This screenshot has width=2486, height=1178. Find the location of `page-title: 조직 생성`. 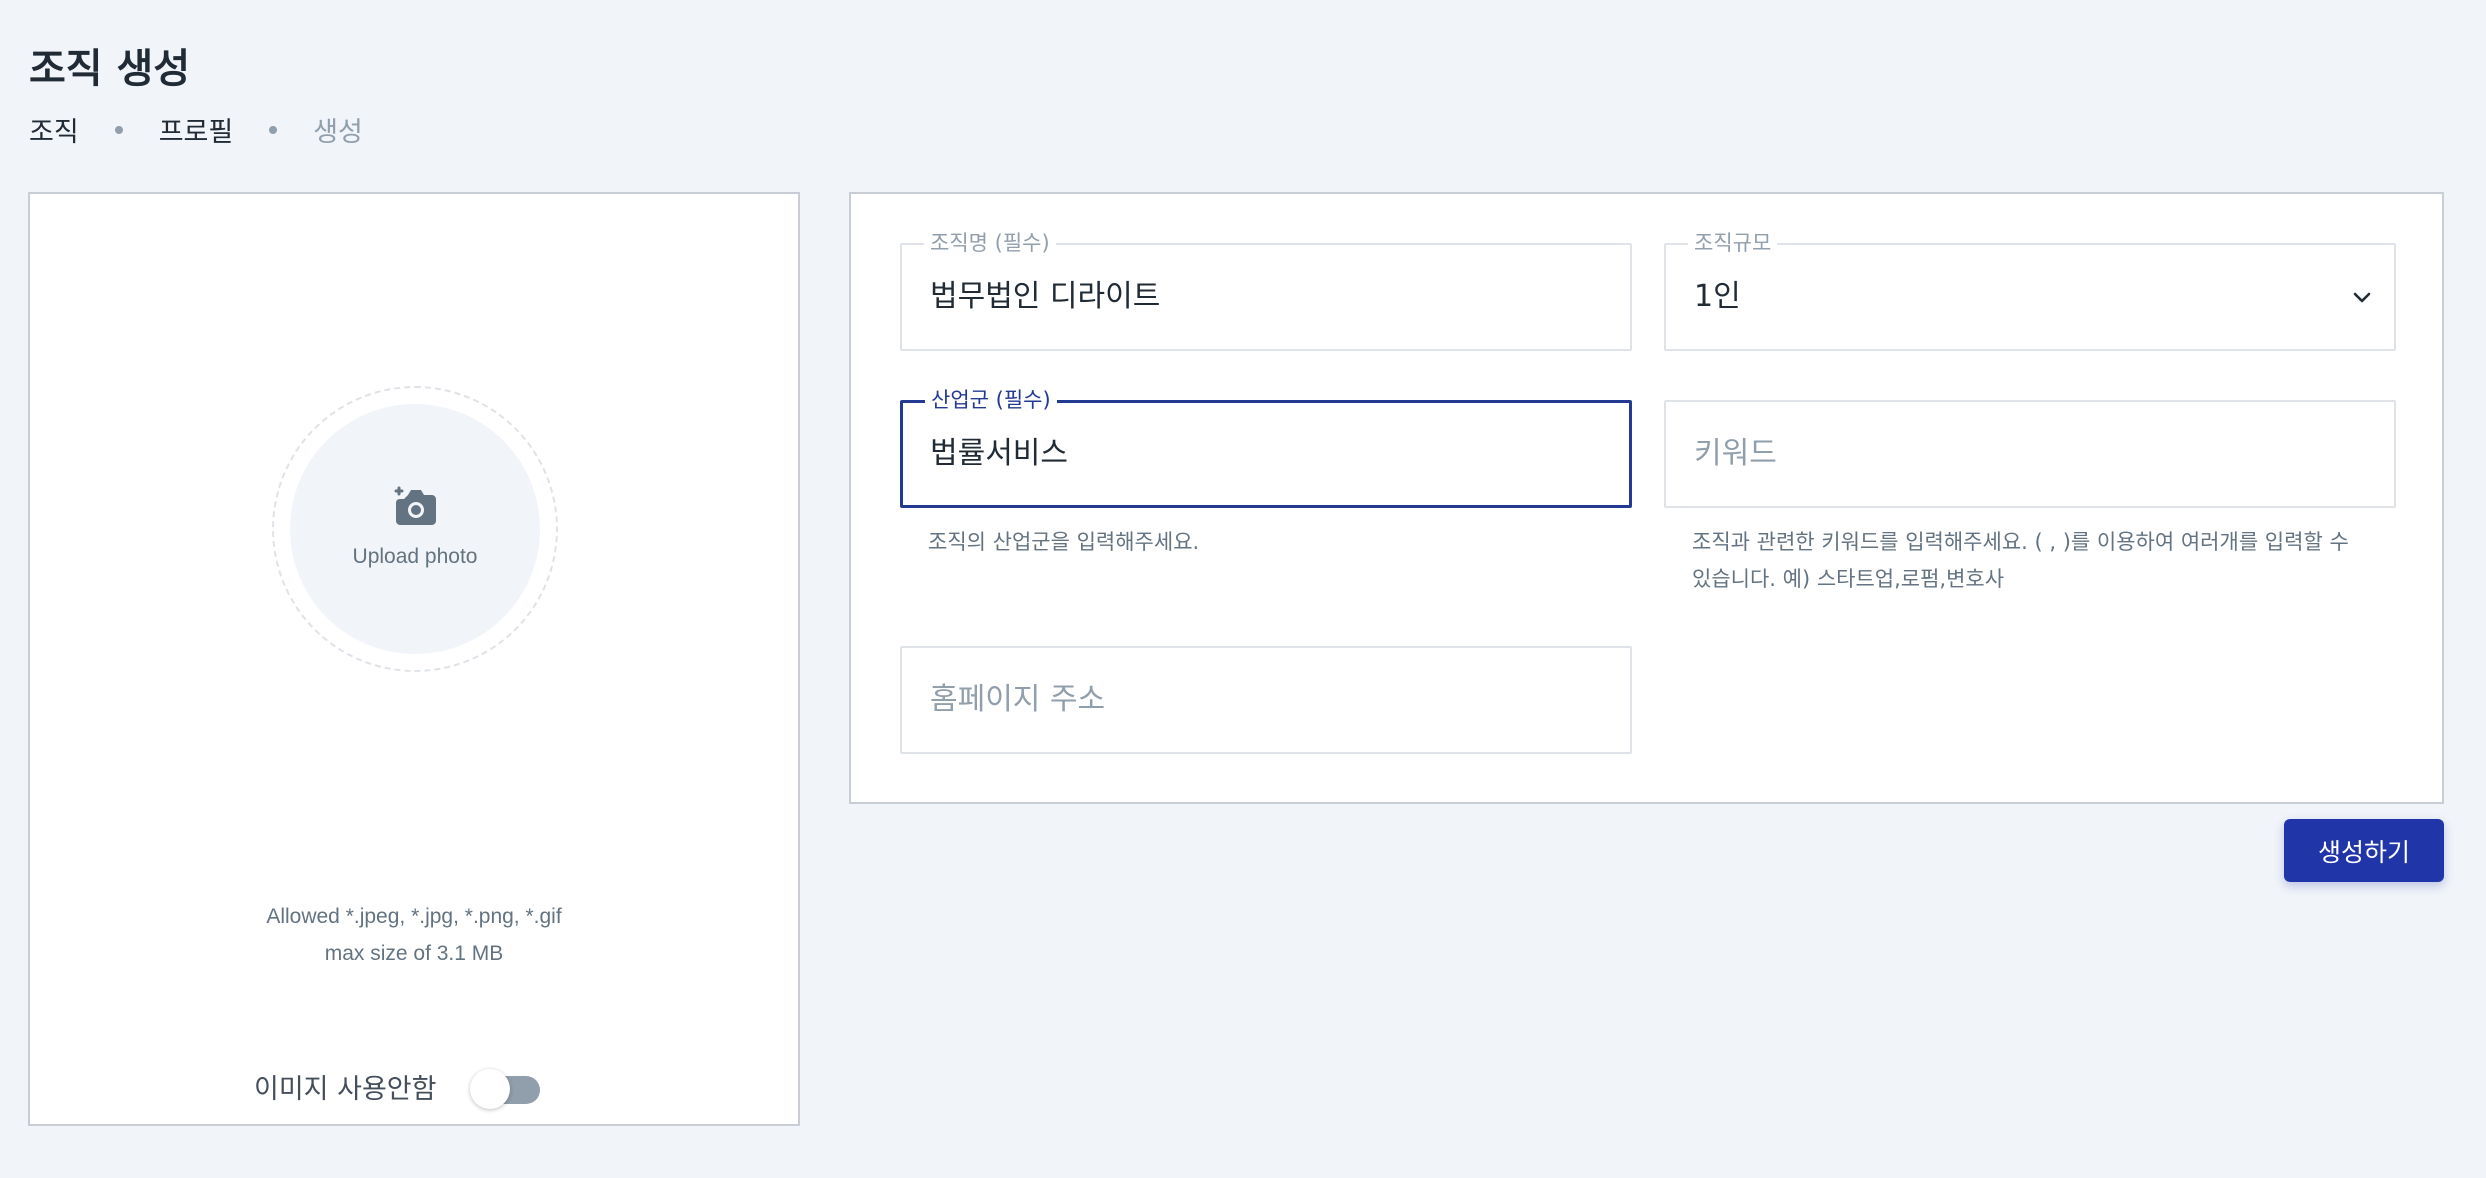

page-title: 조직 생성 is located at coordinates (110, 69).